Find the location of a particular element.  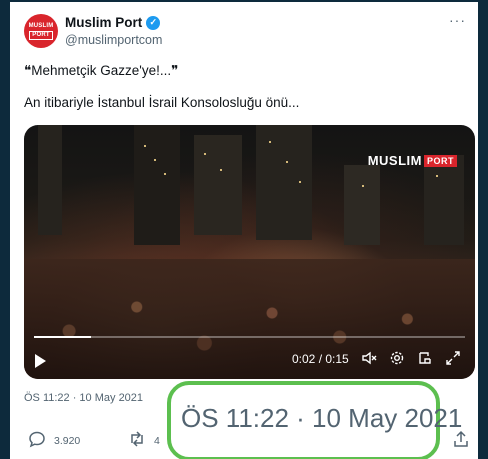

retweet-count: 4 is located at coordinates (157, 440).